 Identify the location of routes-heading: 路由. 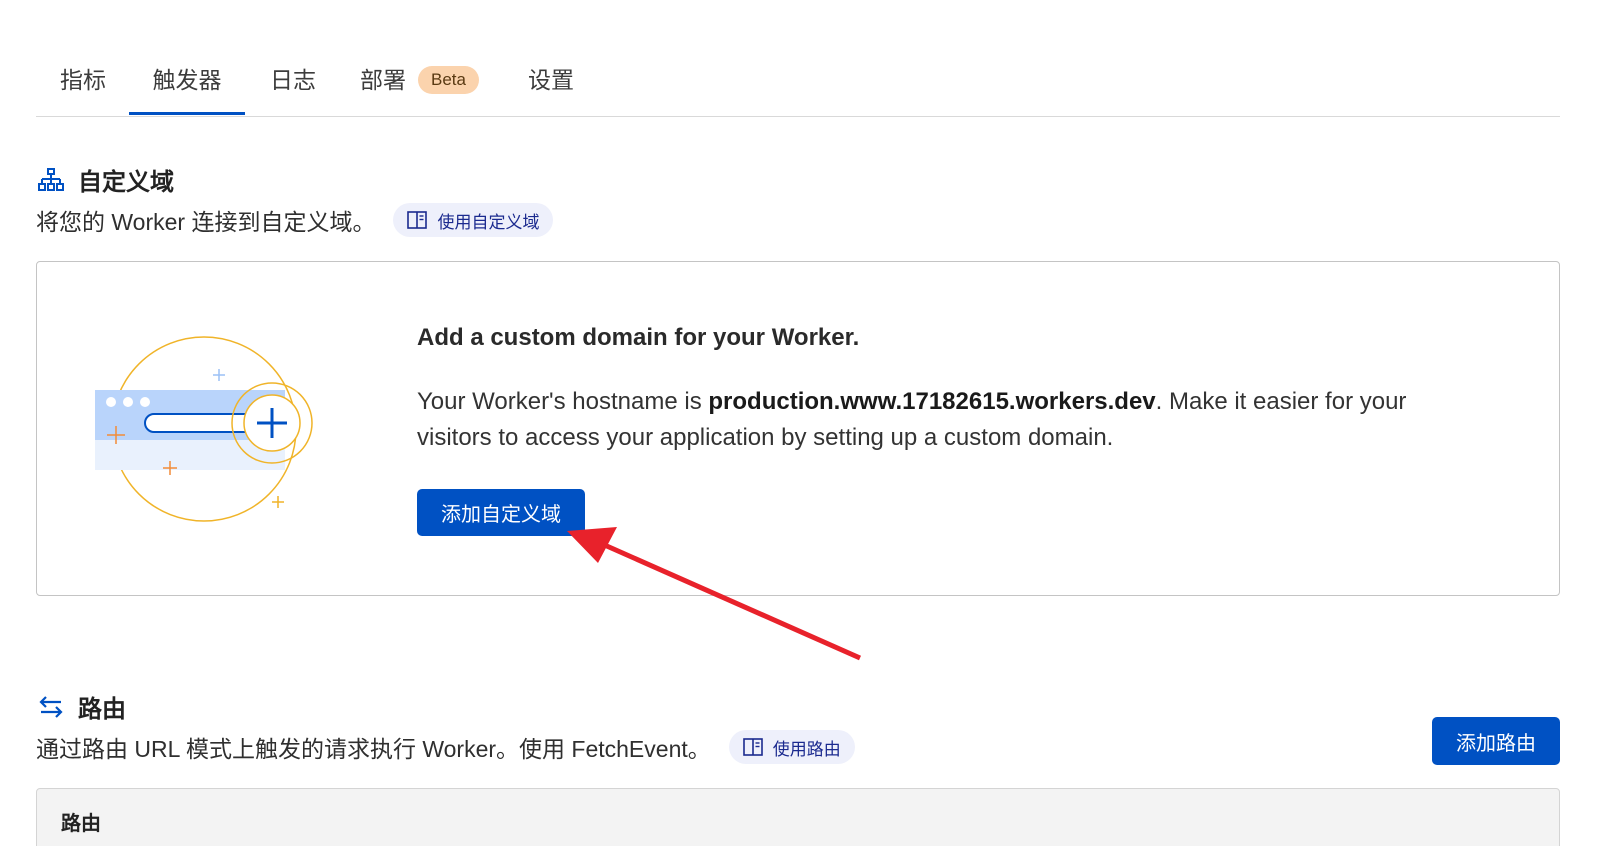
(102, 709).